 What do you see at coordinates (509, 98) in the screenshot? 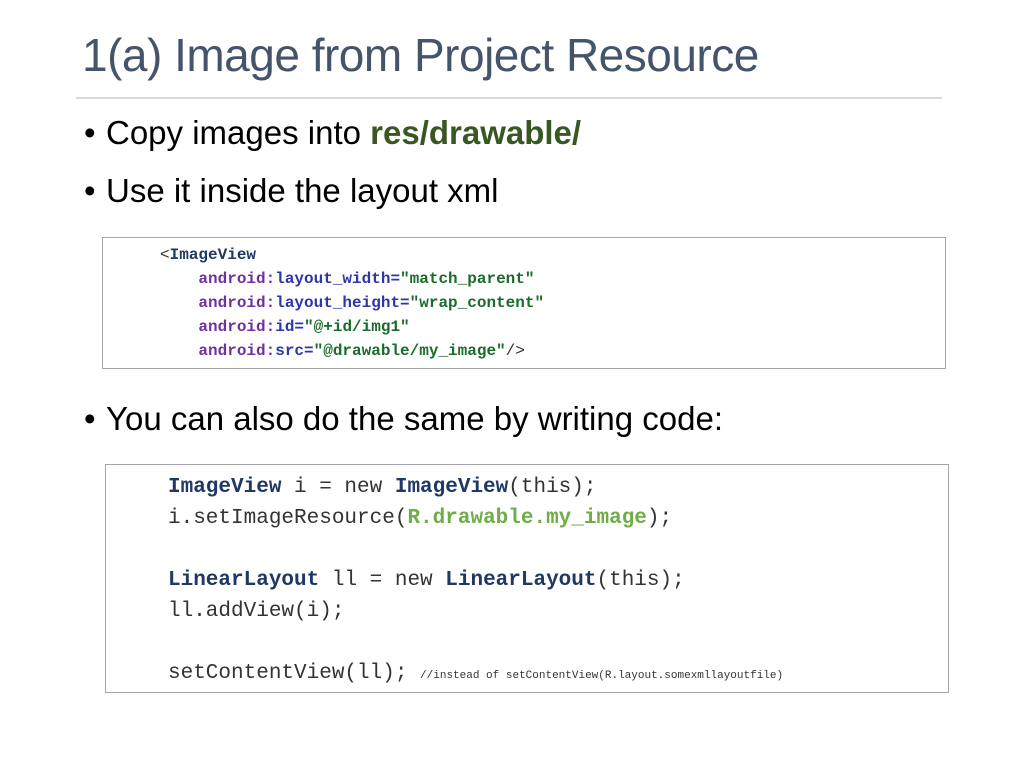
I see `title-divider` at bounding box center [509, 98].